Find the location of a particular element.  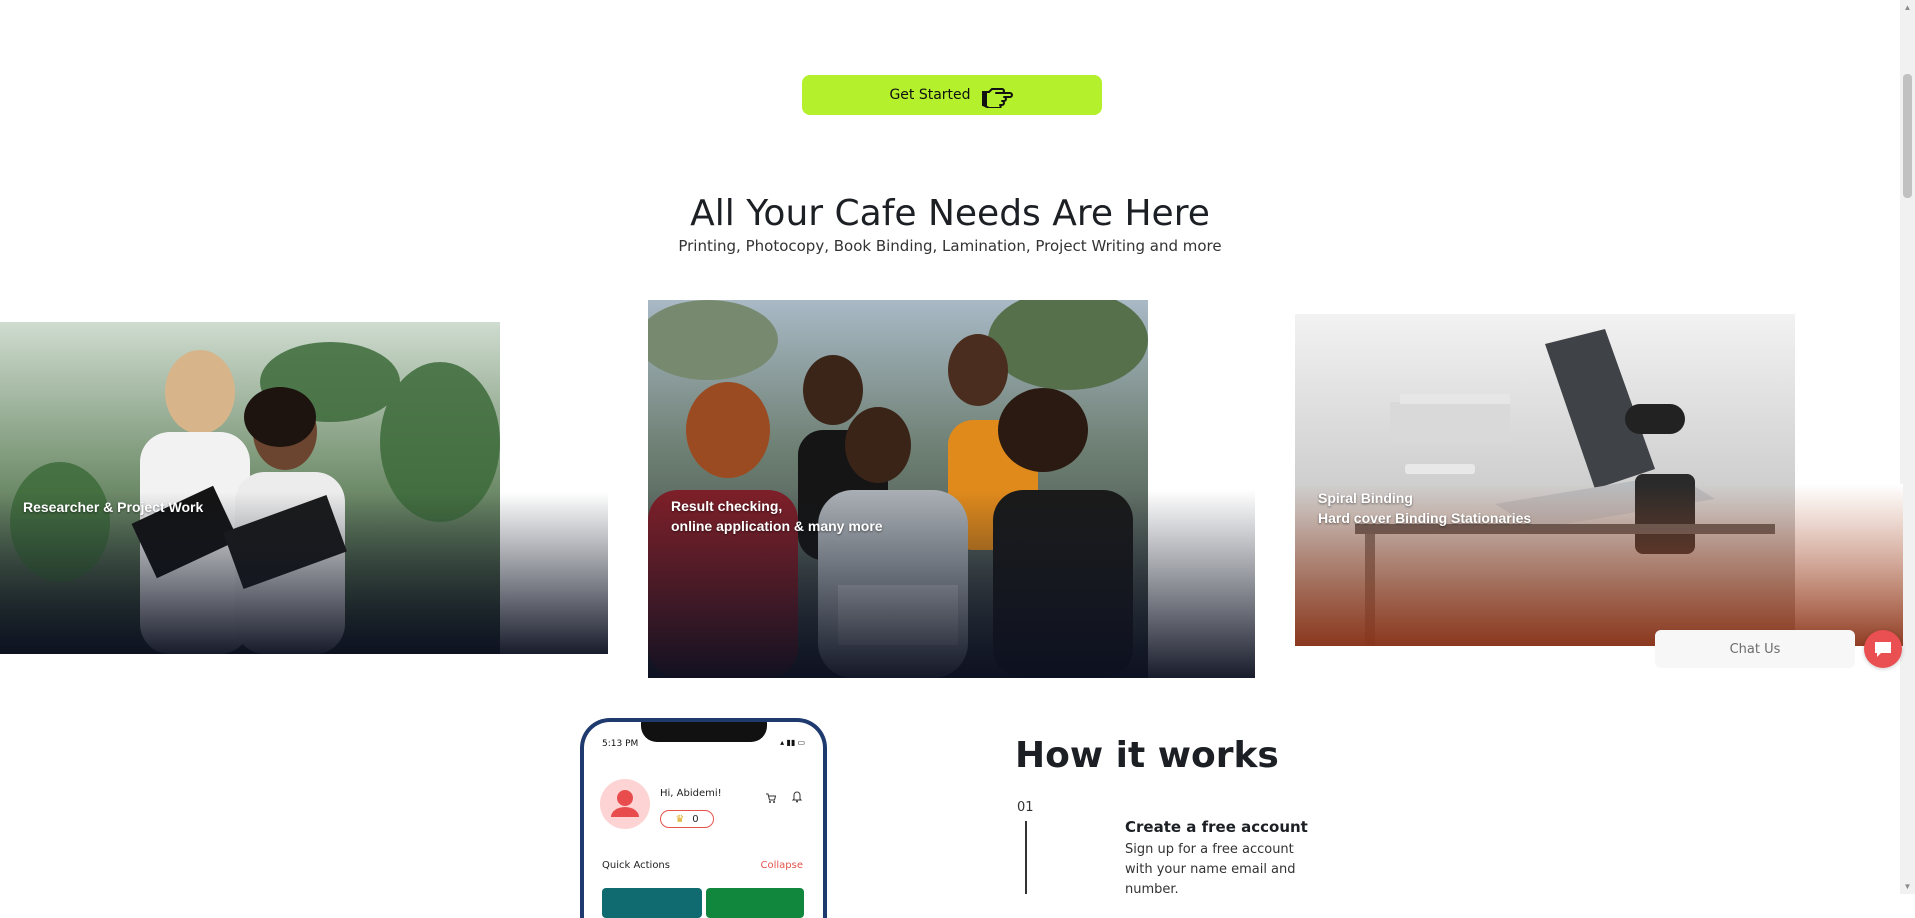

scroll-up-icon: ▲ is located at coordinates (1907, 7).